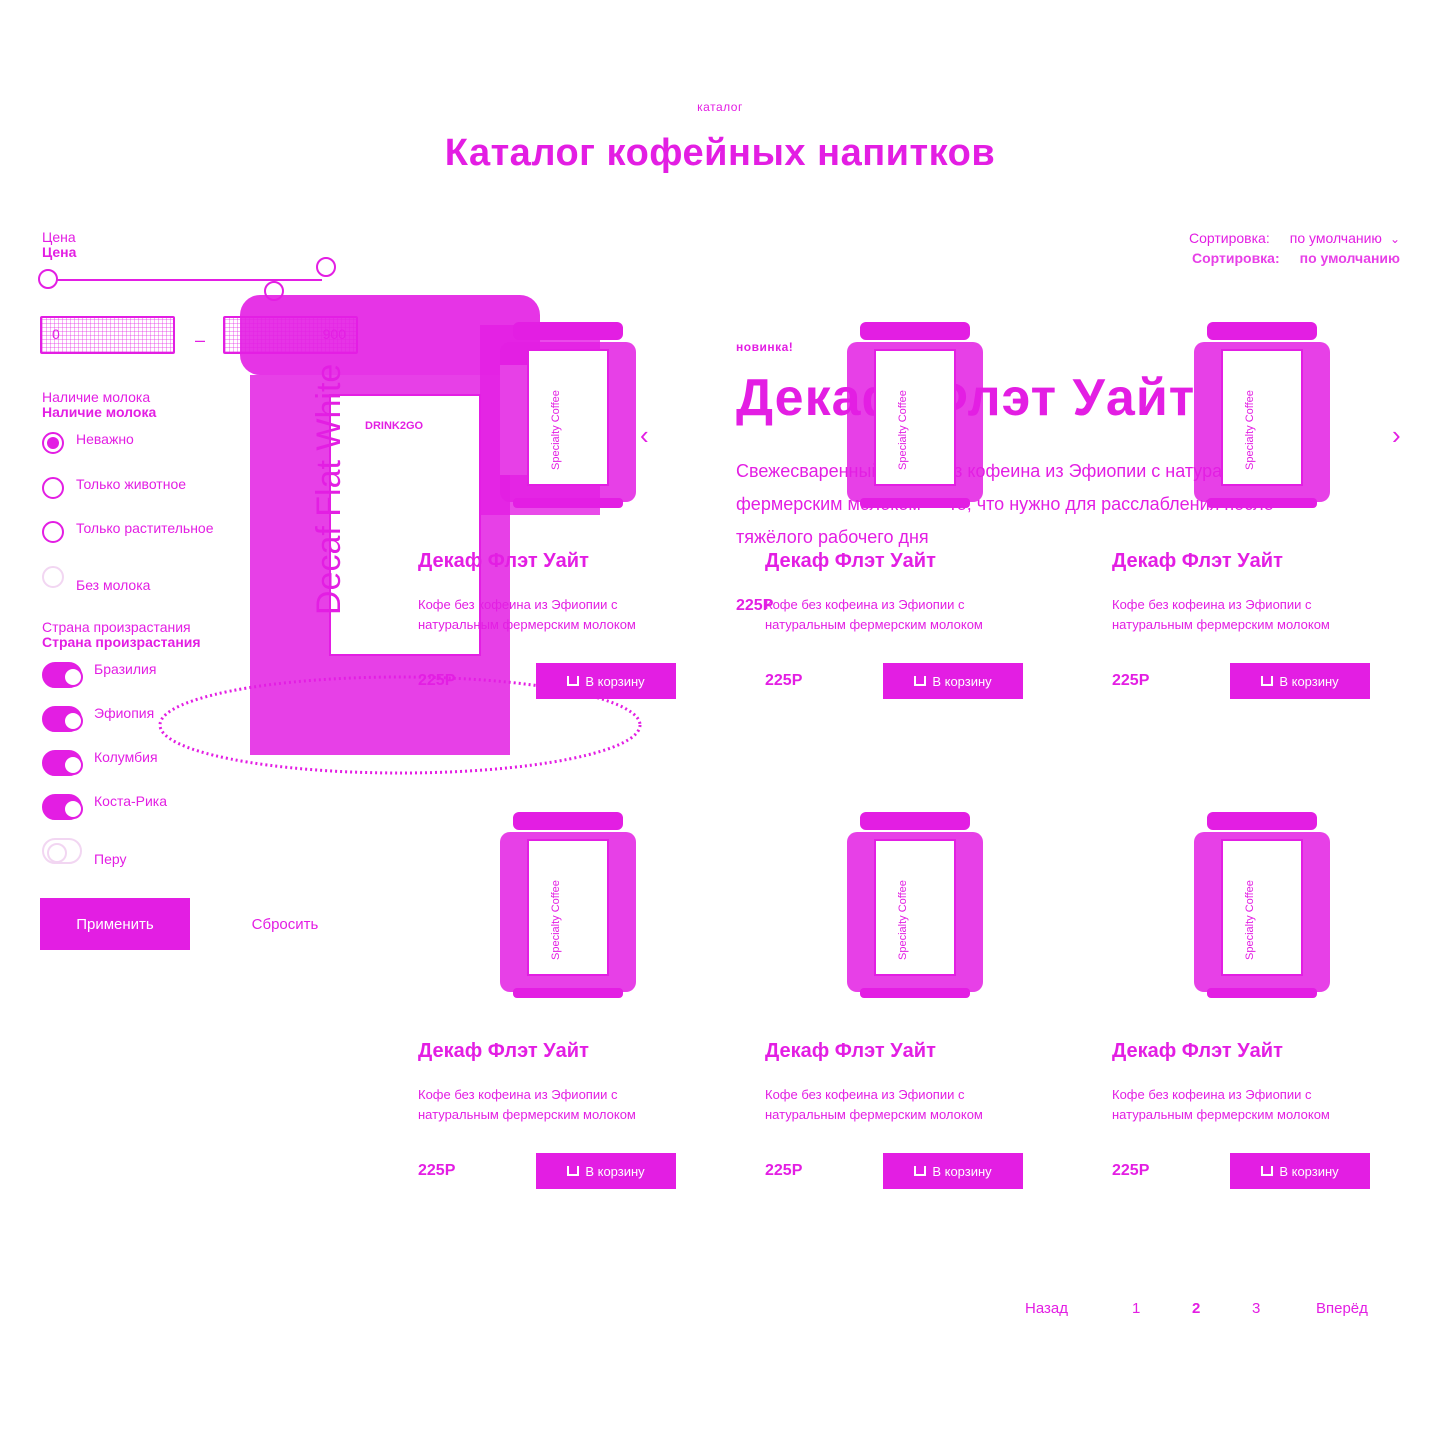  I want to click on slider-track, so click(187, 280).